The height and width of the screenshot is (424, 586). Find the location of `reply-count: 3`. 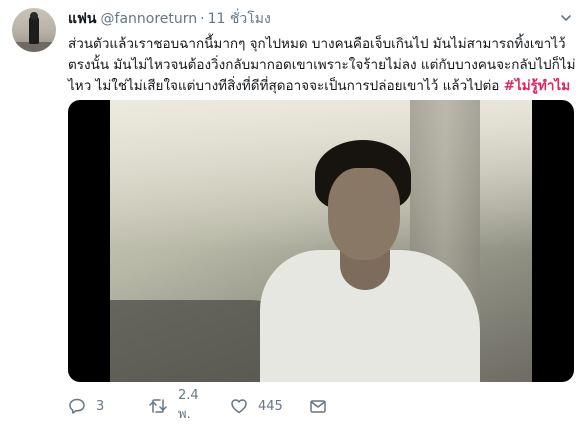

reply-count: 3 is located at coordinates (100, 406).